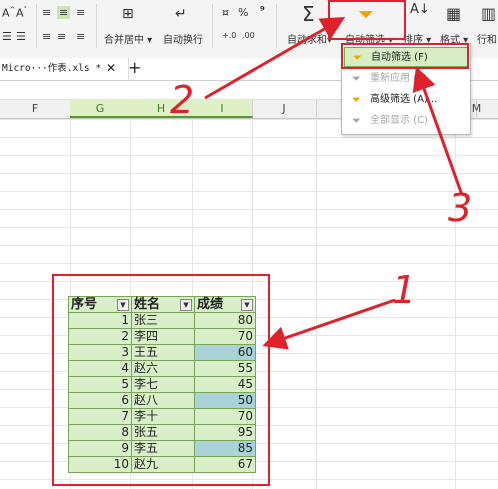  I want to click on arrow-to-menu-item, so click(438, 131).